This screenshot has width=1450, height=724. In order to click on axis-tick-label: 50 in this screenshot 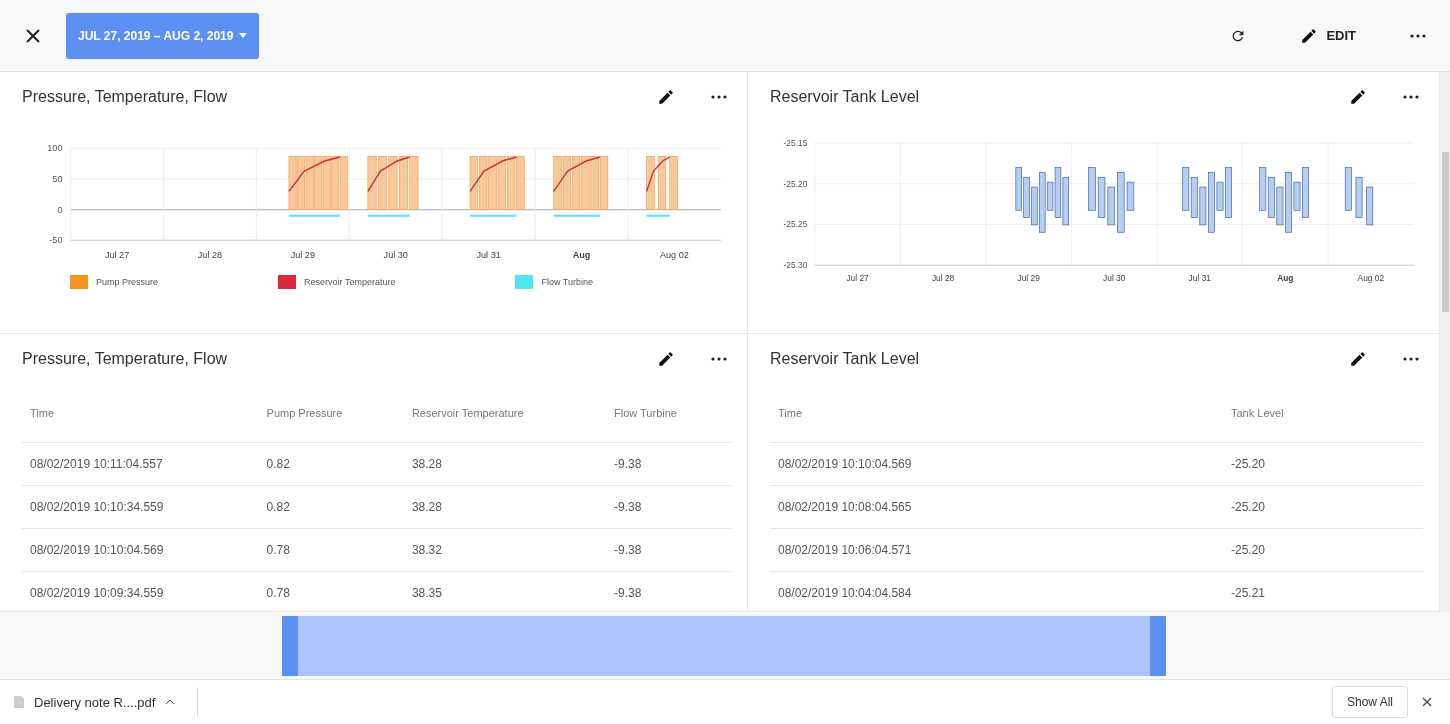, I will do `click(57, 178)`.